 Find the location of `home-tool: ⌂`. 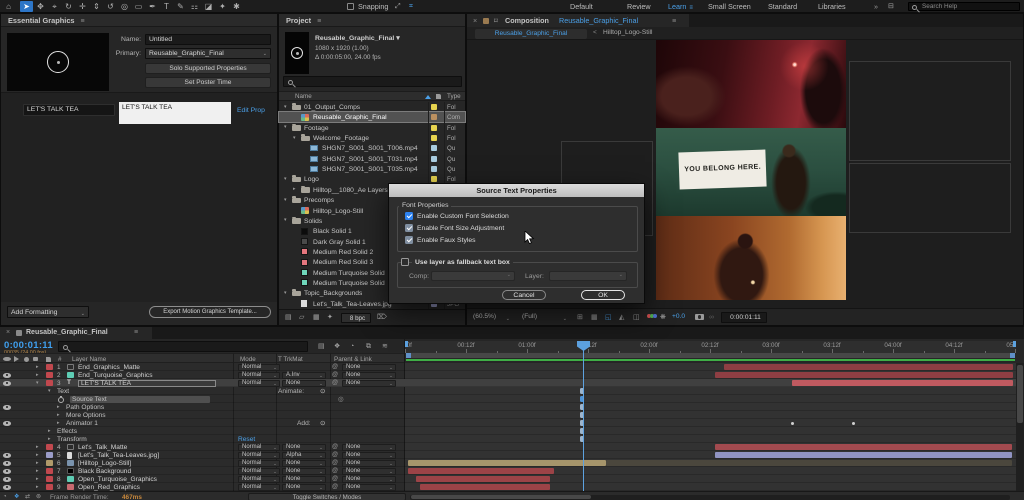

home-tool: ⌂ is located at coordinates (8, 6).